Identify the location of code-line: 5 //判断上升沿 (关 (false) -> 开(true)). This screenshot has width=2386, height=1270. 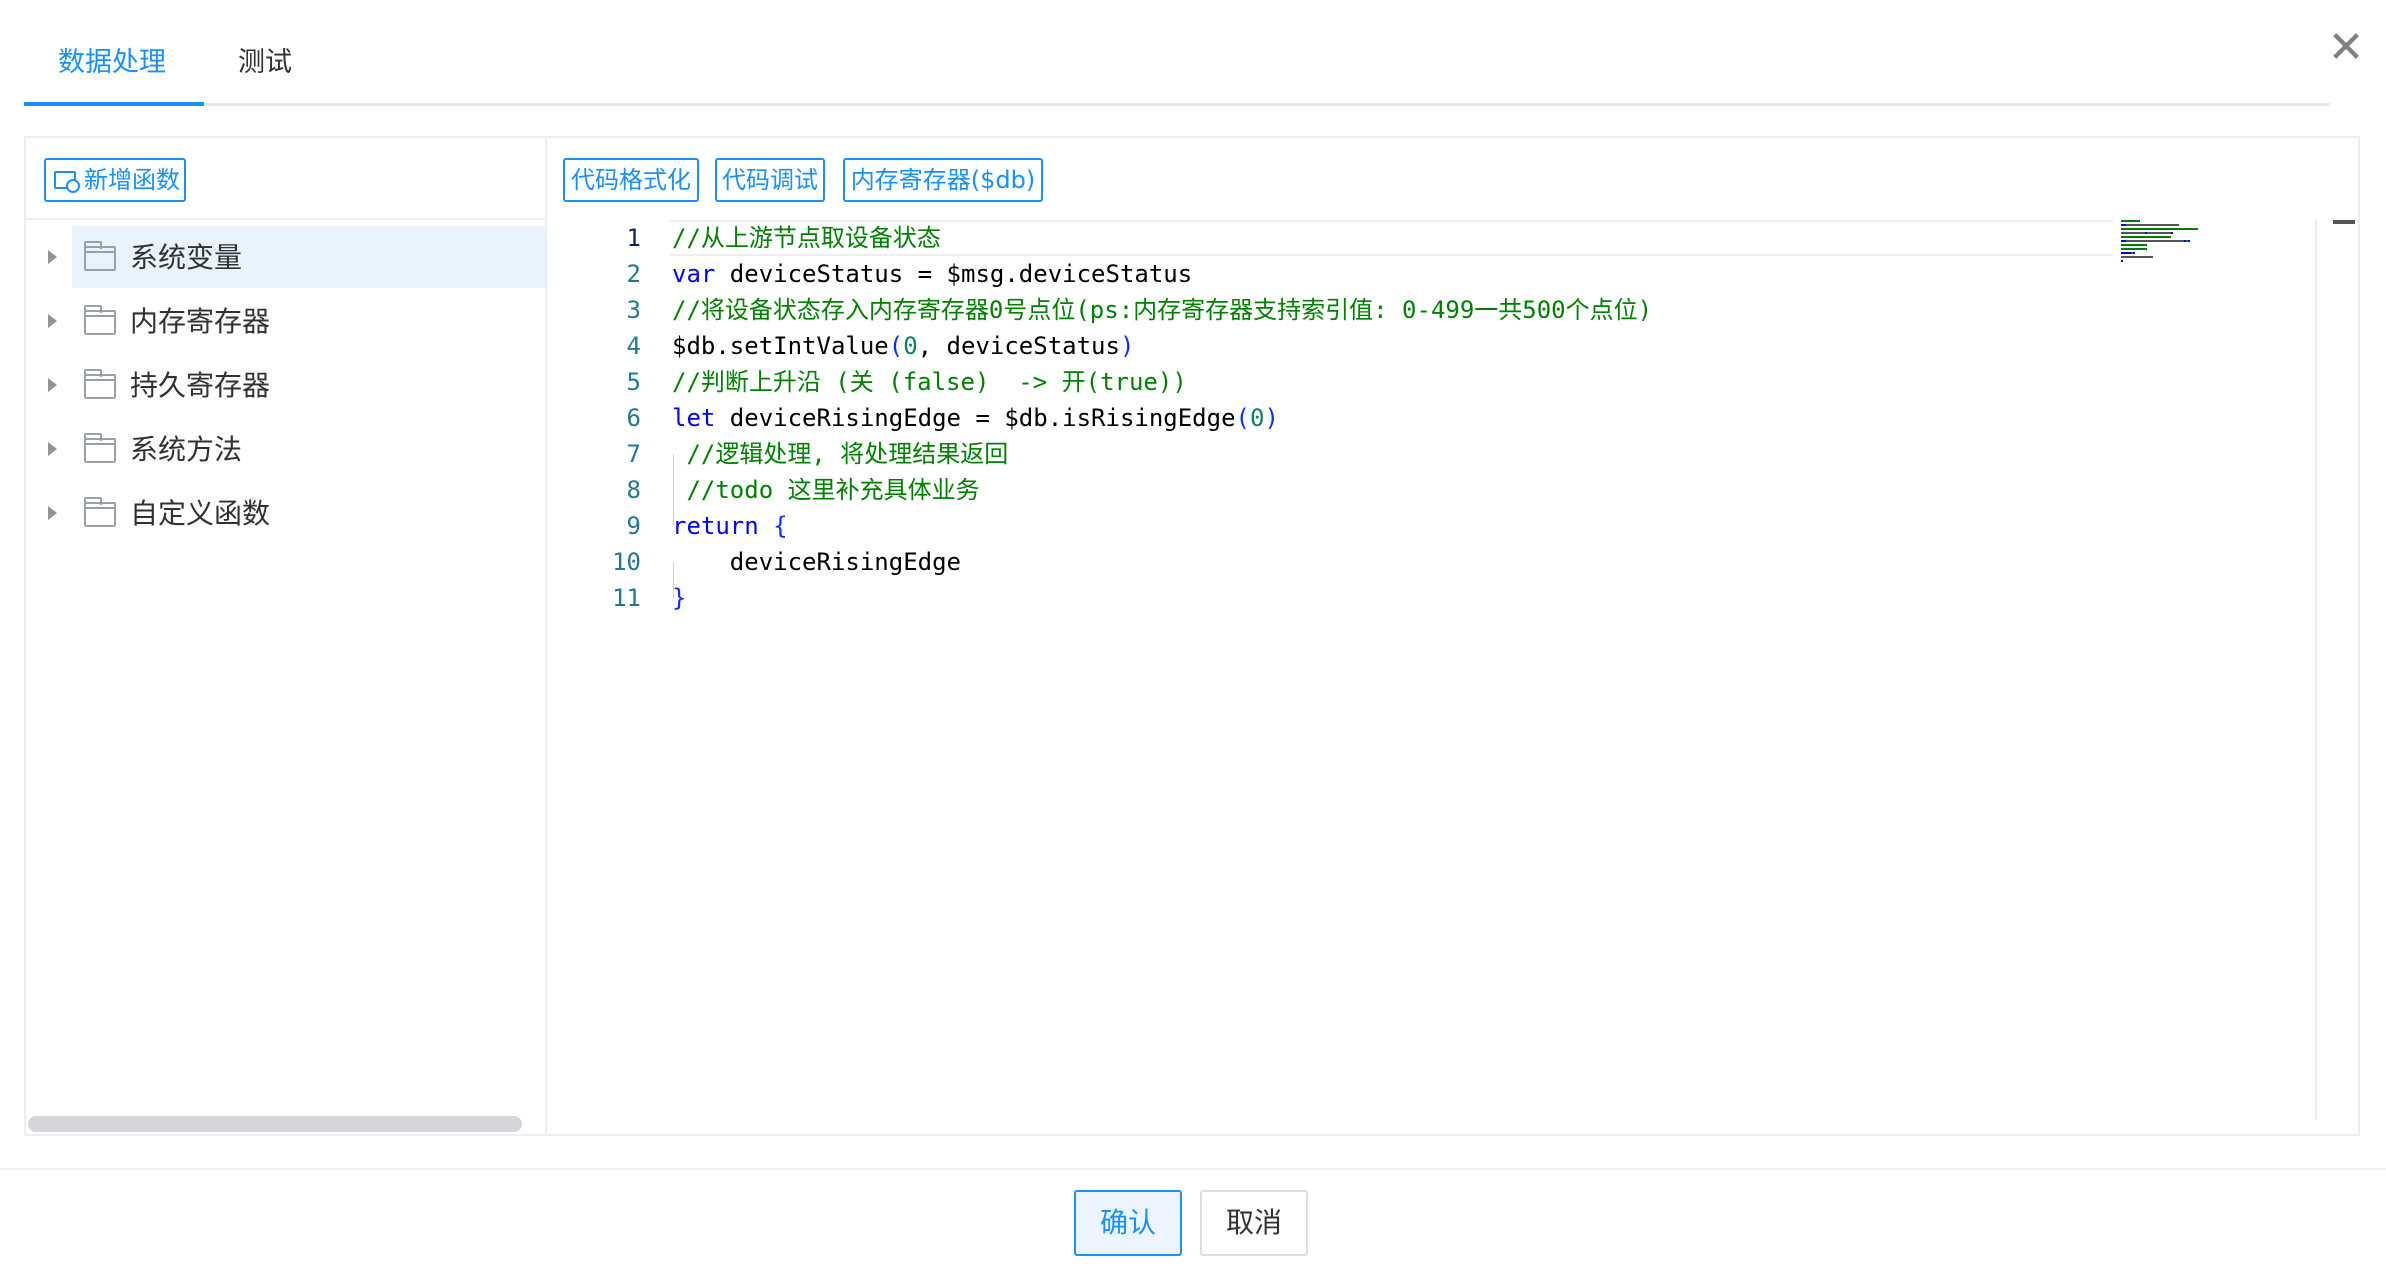
(1452, 382).